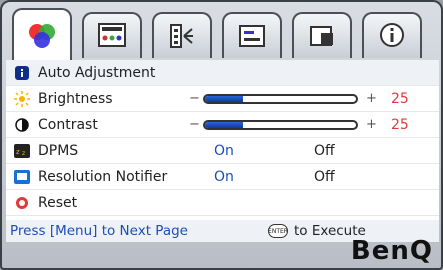 The height and width of the screenshot is (270, 443). Describe the element at coordinates (400, 124) in the screenshot. I see `contrast-value: 25` at that location.